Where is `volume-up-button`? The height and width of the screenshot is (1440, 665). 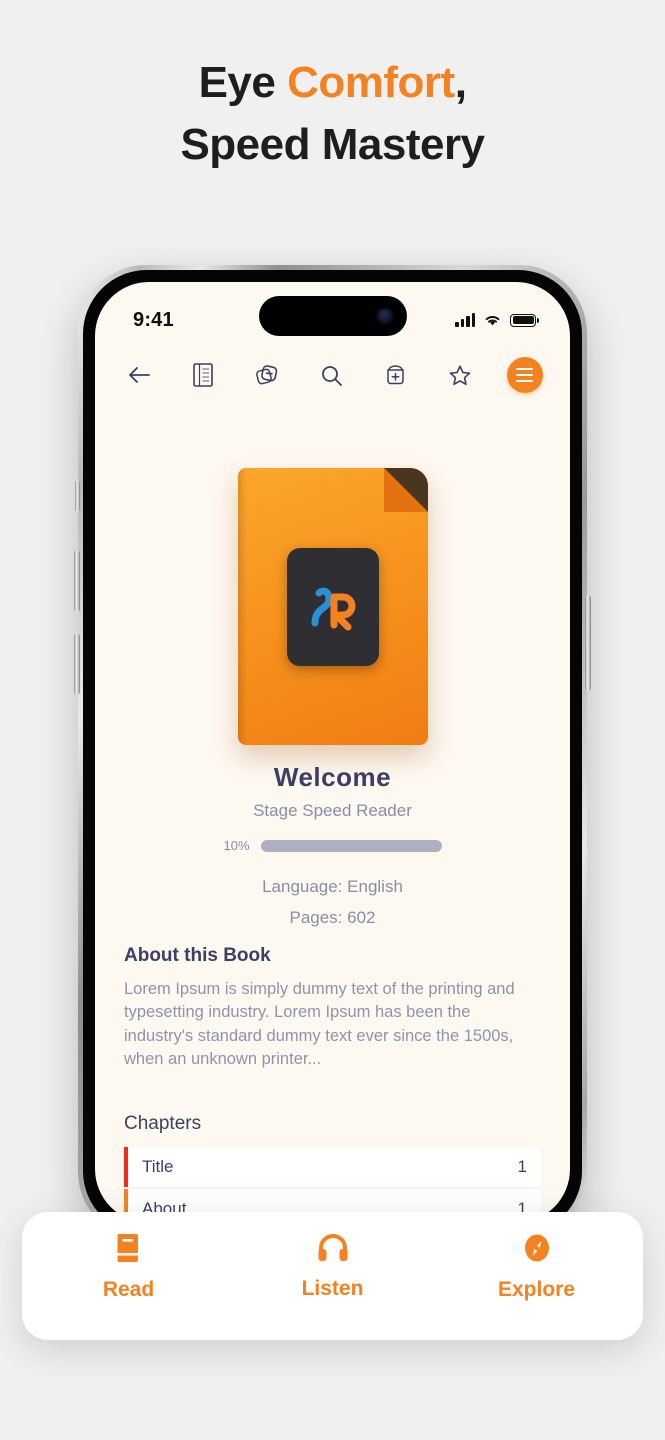
volume-up-button is located at coordinates (77, 581).